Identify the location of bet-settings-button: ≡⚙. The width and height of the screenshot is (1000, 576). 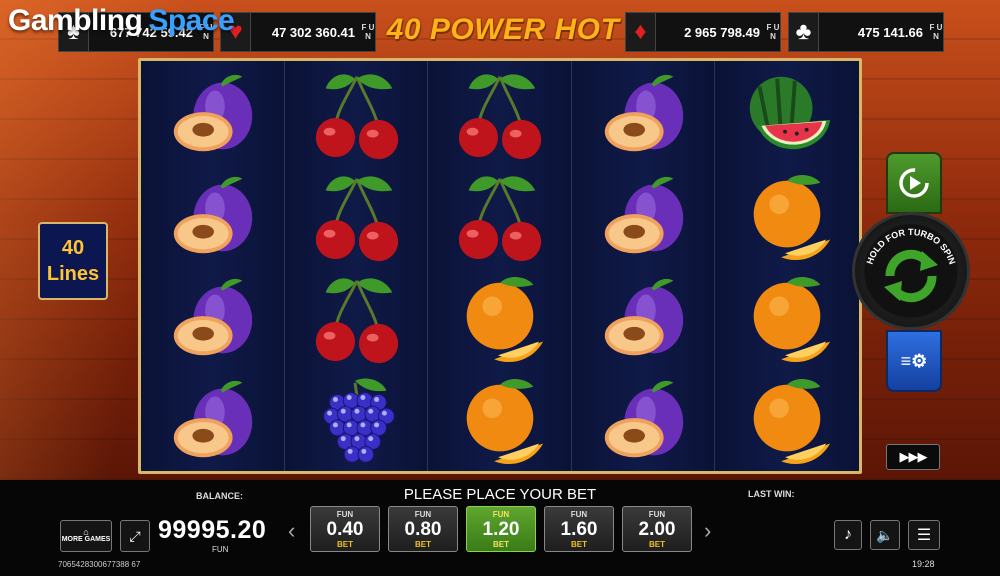
(914, 361).